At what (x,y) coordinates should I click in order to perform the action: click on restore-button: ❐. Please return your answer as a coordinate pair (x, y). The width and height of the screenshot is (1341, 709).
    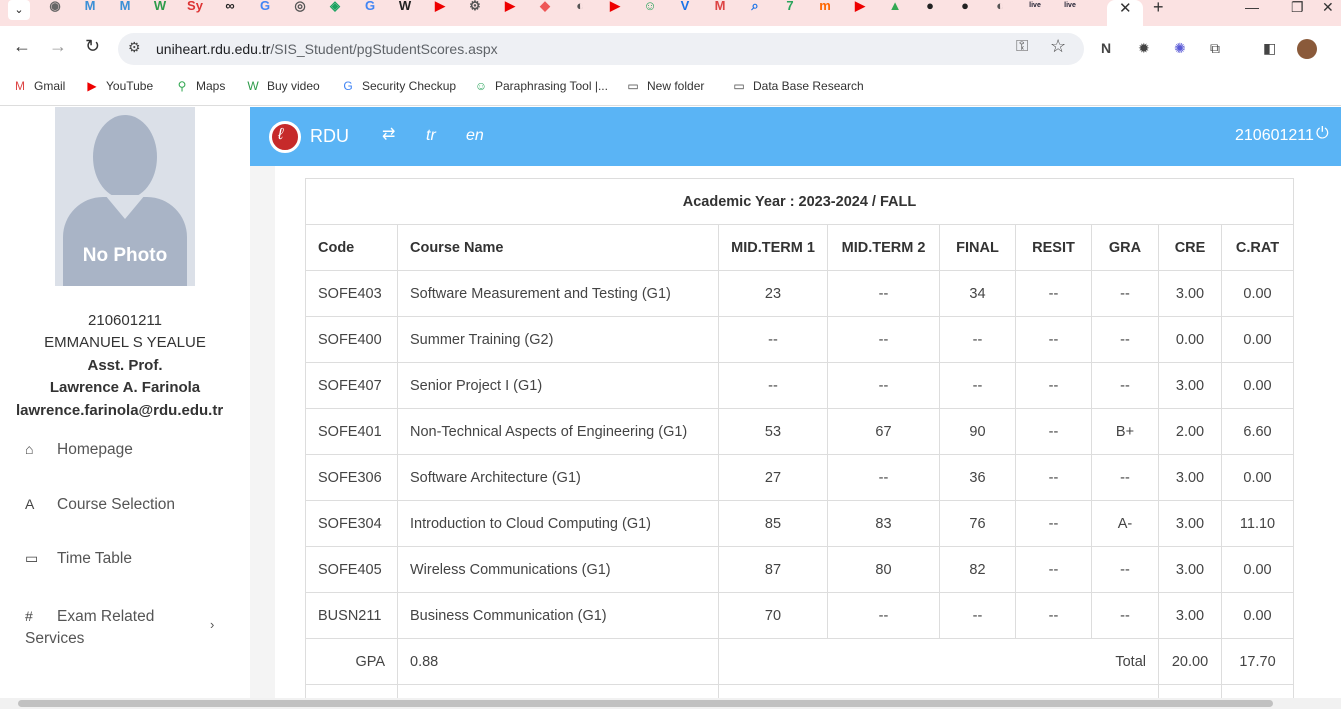
    Looking at the image, I should click on (1297, 8).